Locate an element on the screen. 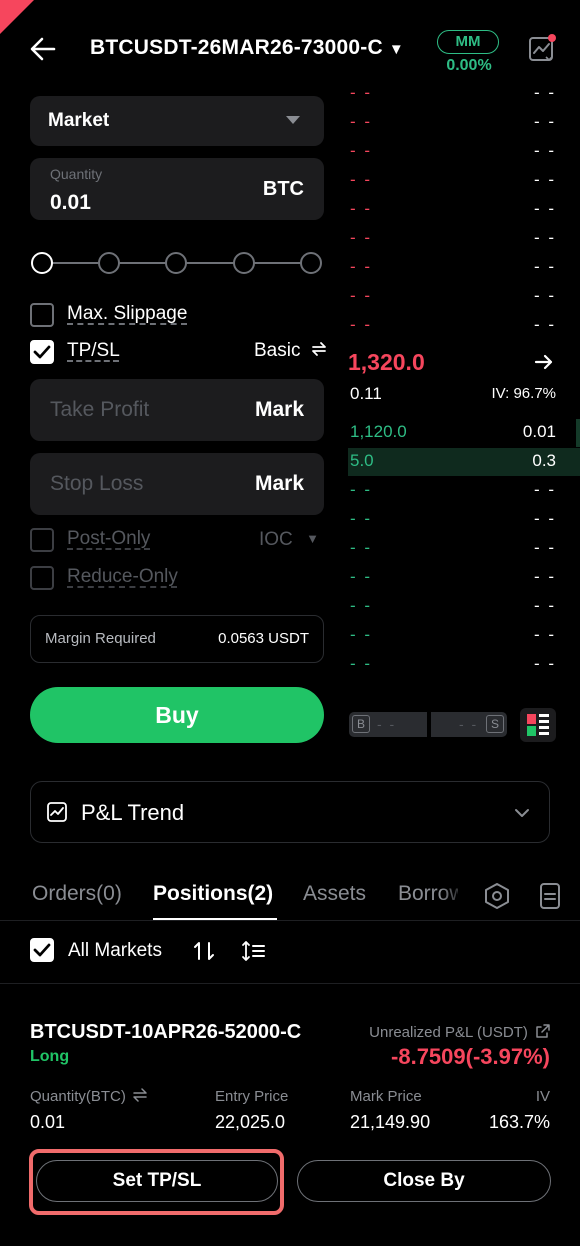 This screenshot has height=1246, width=580. pnl-trend-label: P&L Trend is located at coordinates (133, 812).